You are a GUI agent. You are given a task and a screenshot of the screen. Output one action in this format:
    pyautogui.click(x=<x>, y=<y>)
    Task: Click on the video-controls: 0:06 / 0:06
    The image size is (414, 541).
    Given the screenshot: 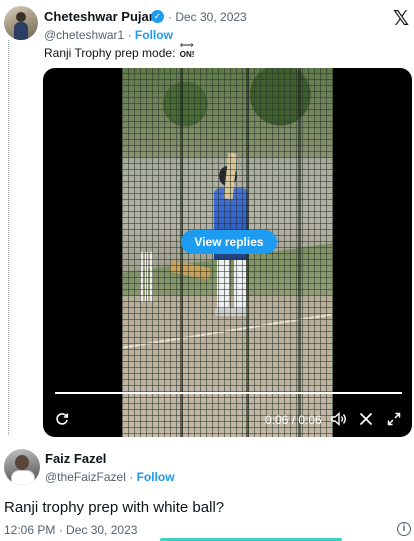 What is the action you would take?
    pyautogui.click(x=227, y=420)
    